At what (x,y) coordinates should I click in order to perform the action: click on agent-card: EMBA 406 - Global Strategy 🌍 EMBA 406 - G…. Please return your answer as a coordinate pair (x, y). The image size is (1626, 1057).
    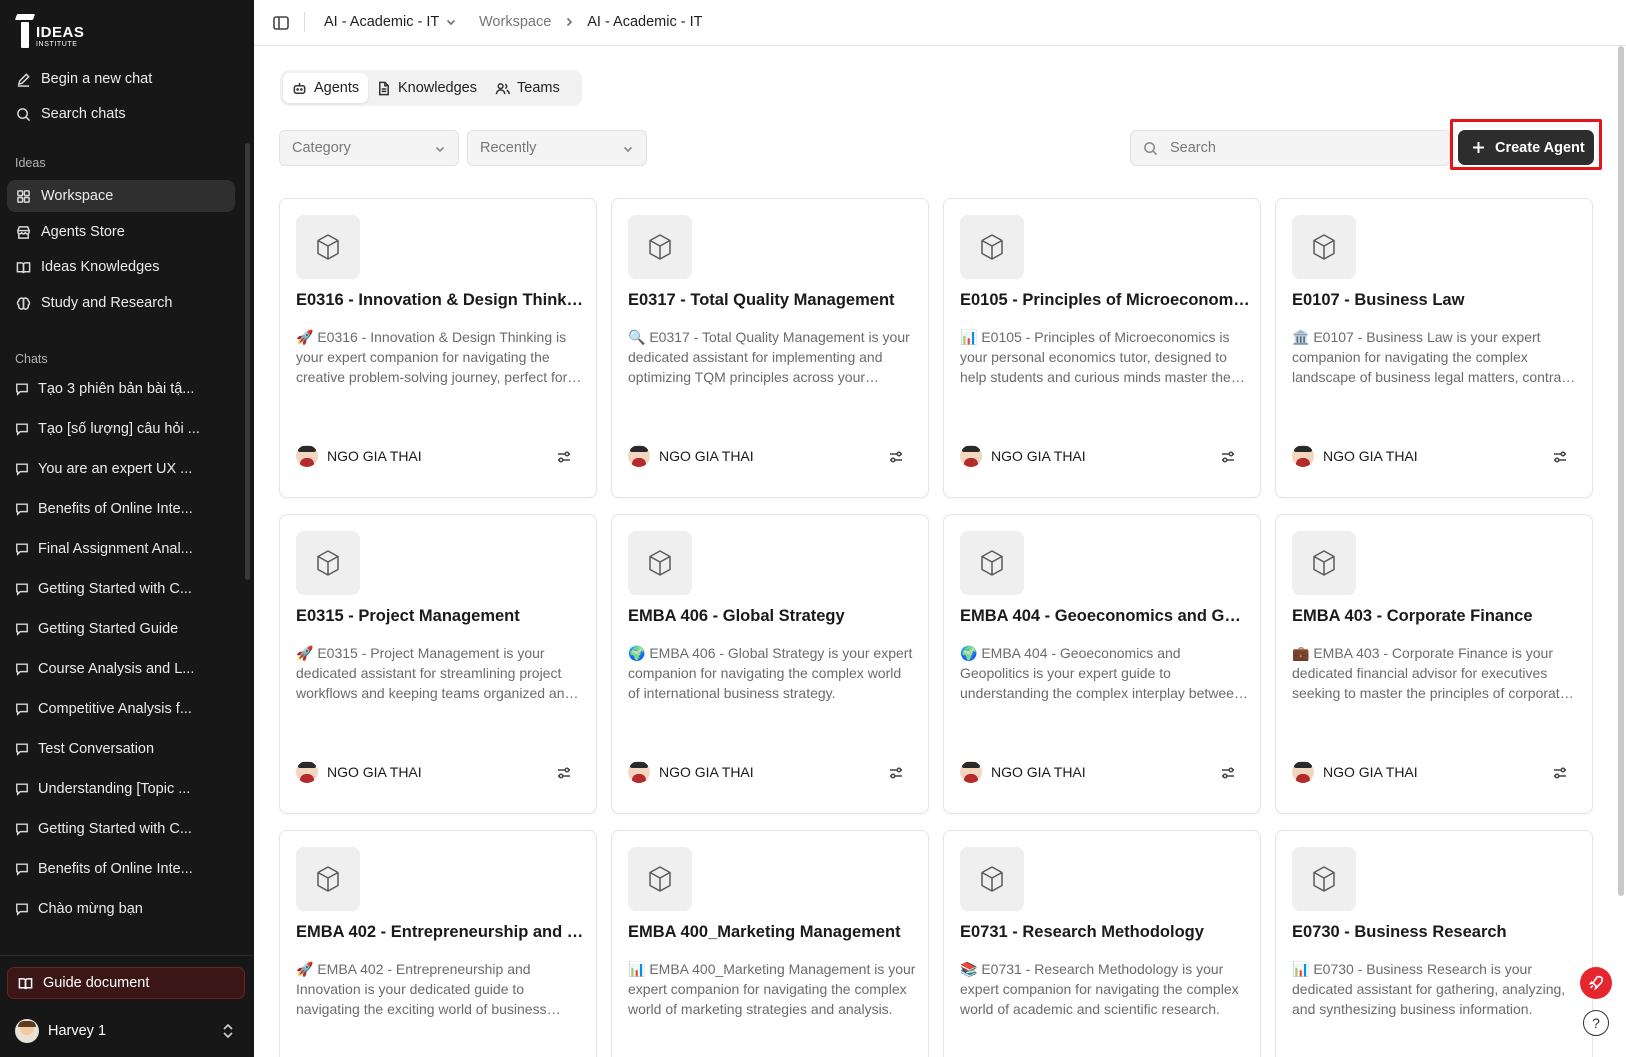
    Looking at the image, I should click on (770, 664).